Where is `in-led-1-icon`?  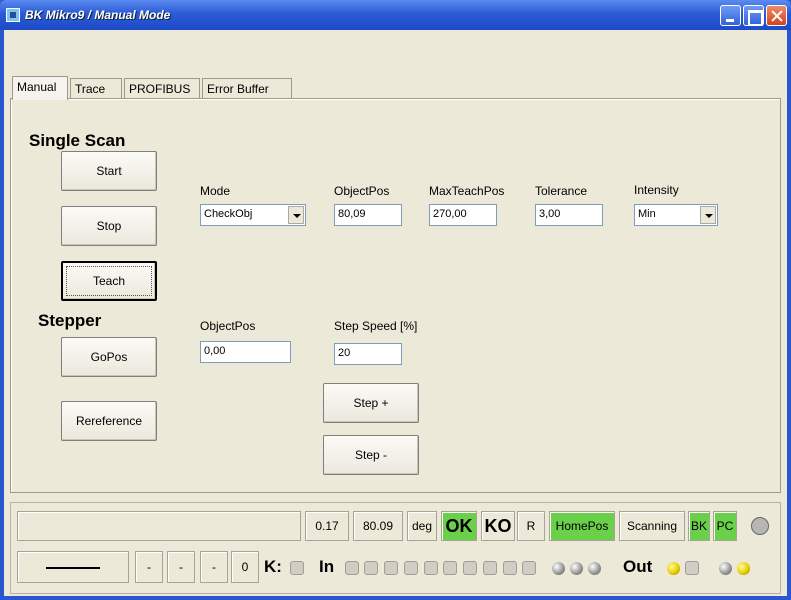 in-led-1-icon is located at coordinates (352, 568).